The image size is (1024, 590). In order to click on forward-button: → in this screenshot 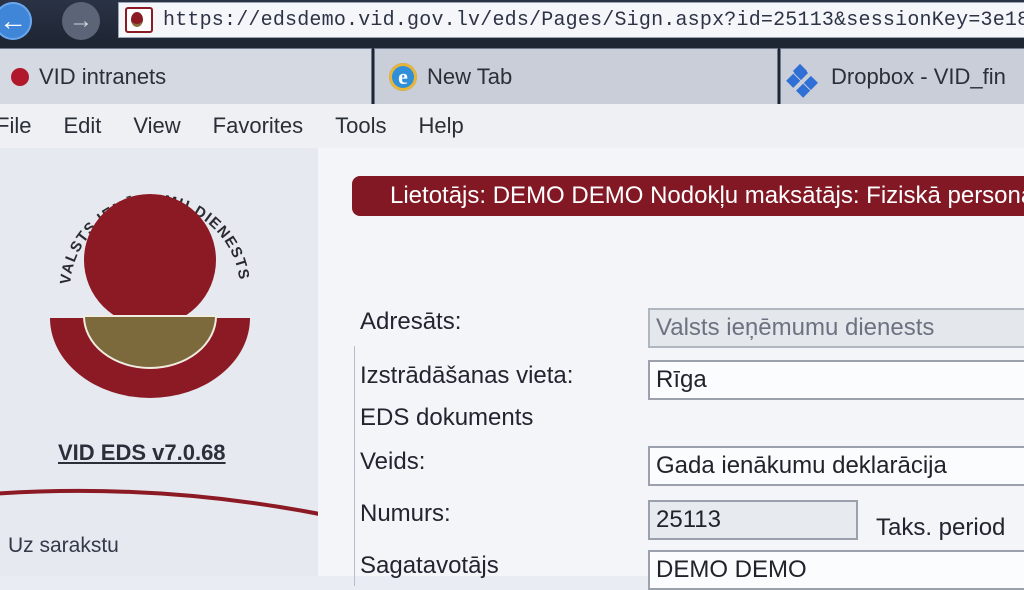, I will do `click(81, 21)`.